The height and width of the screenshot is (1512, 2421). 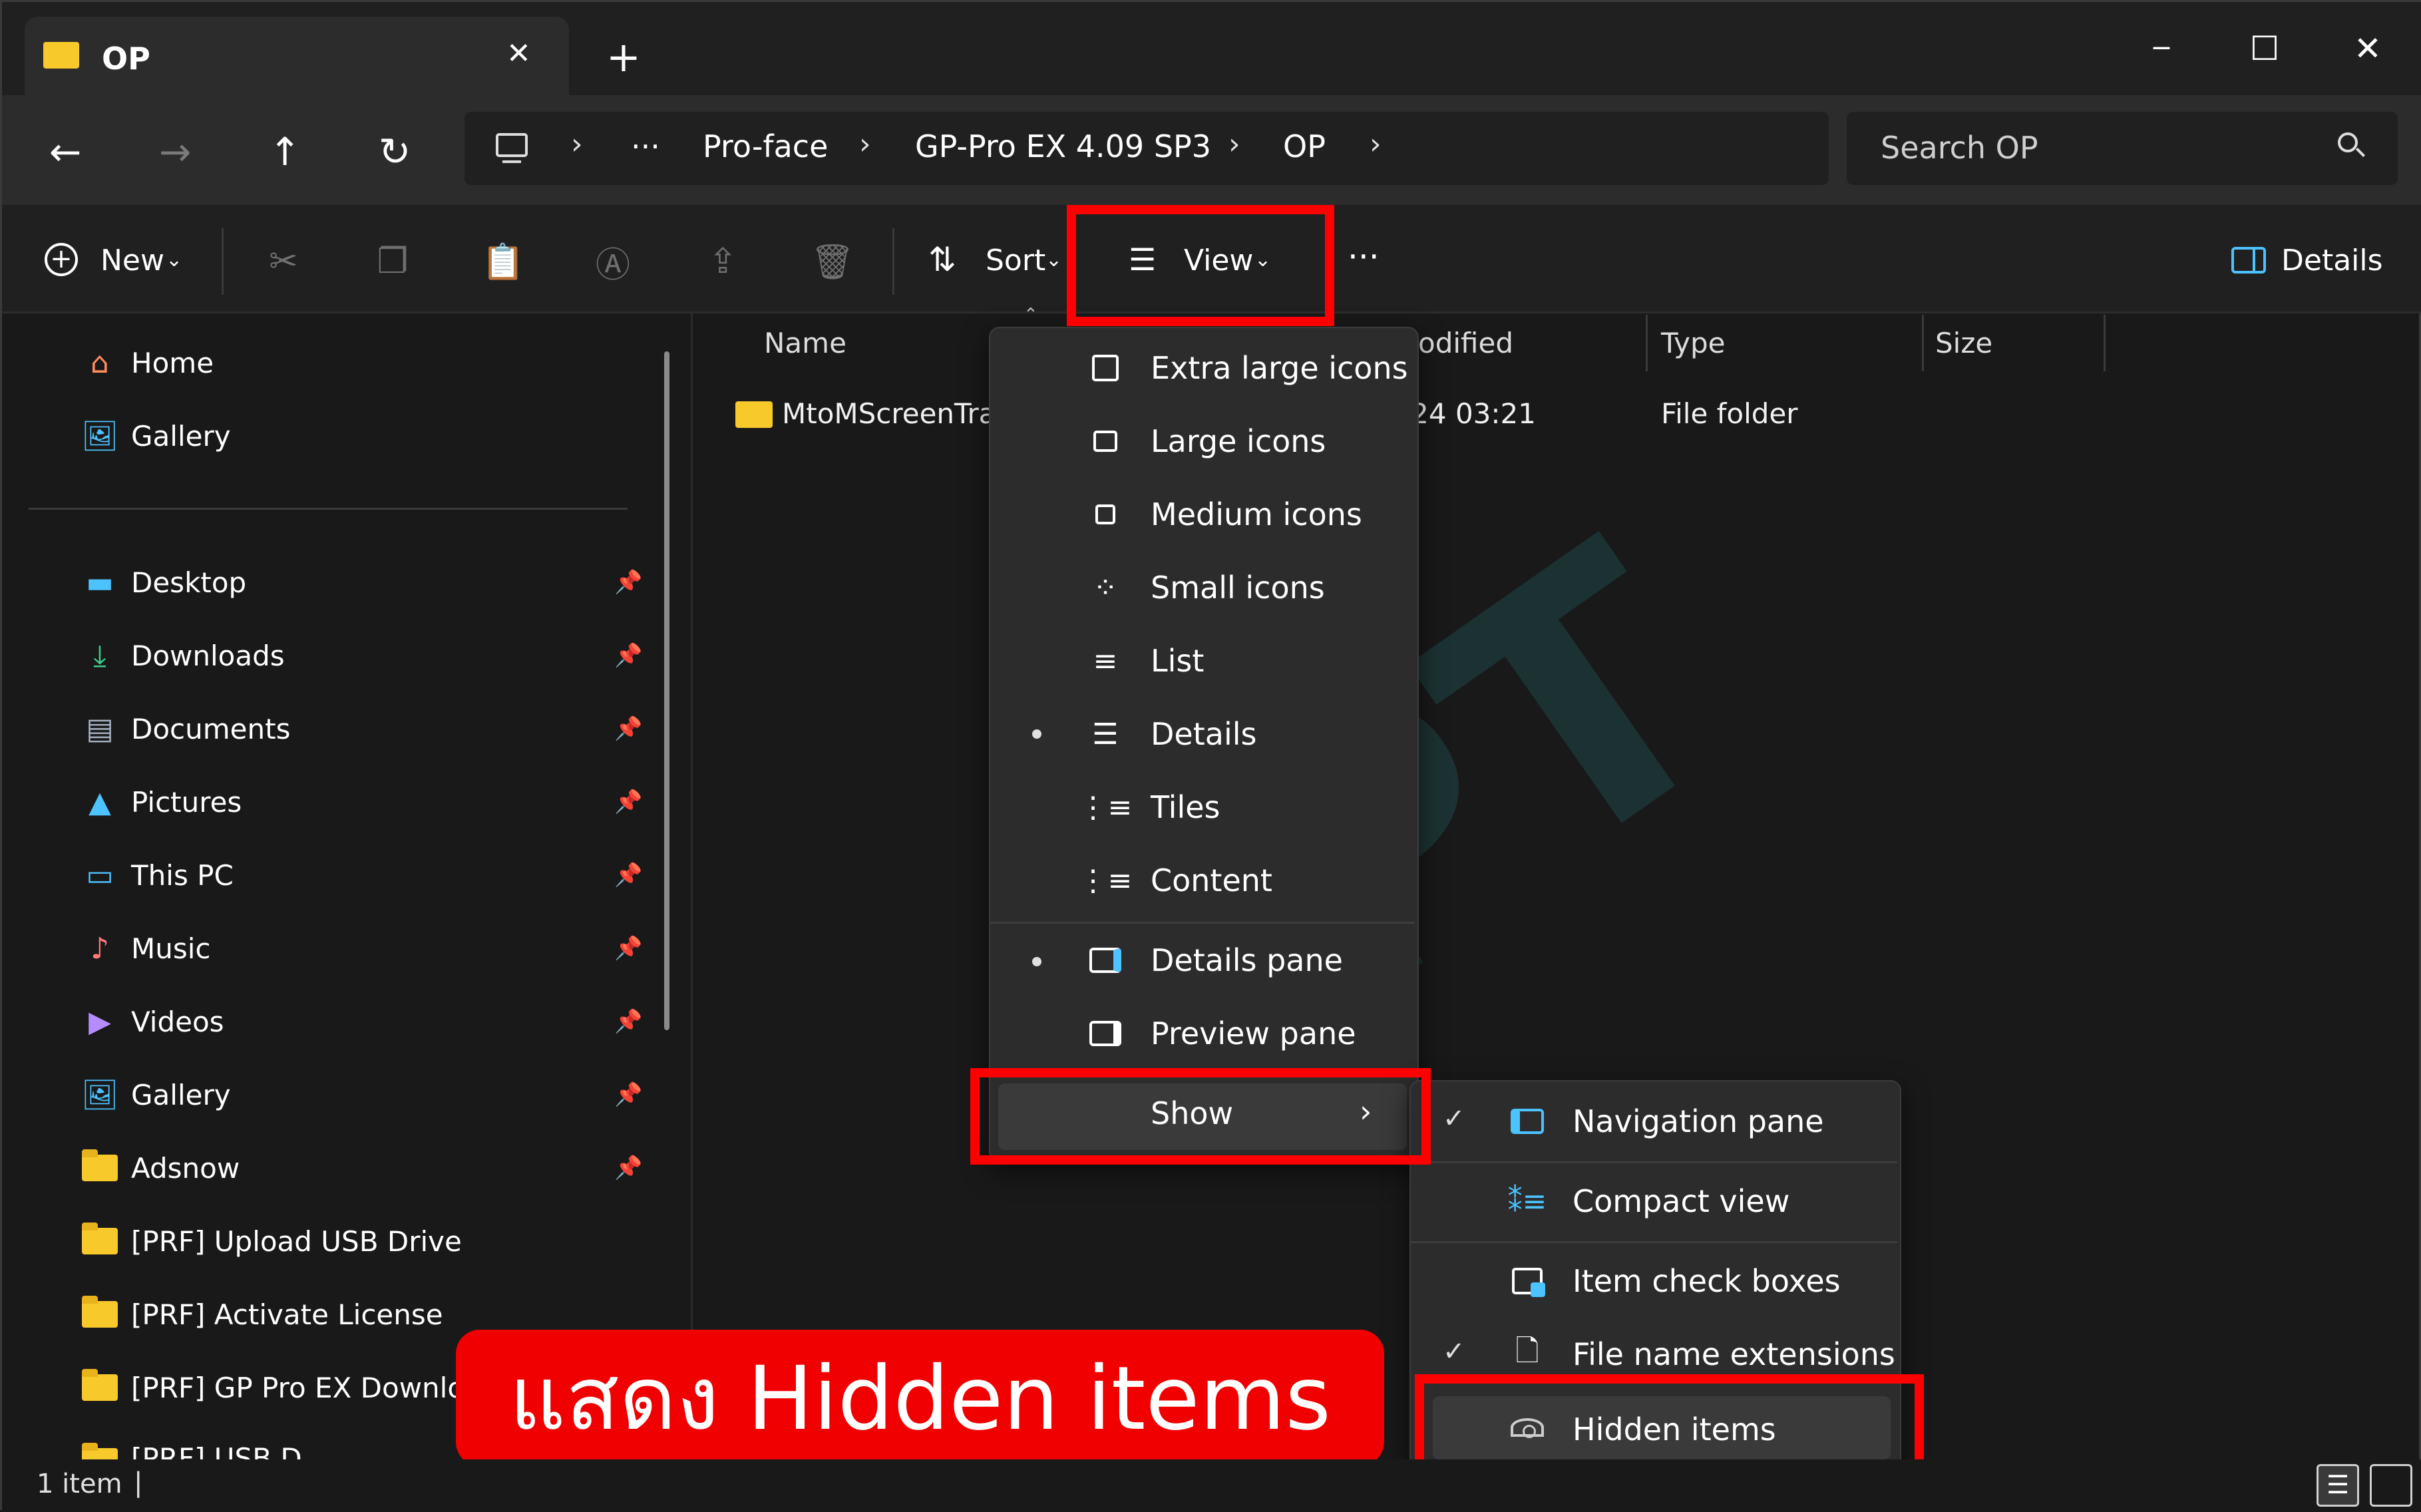 What do you see at coordinates (157, 875) in the screenshot?
I see `sidebar-item-this-pc: ▭ This PC` at bounding box center [157, 875].